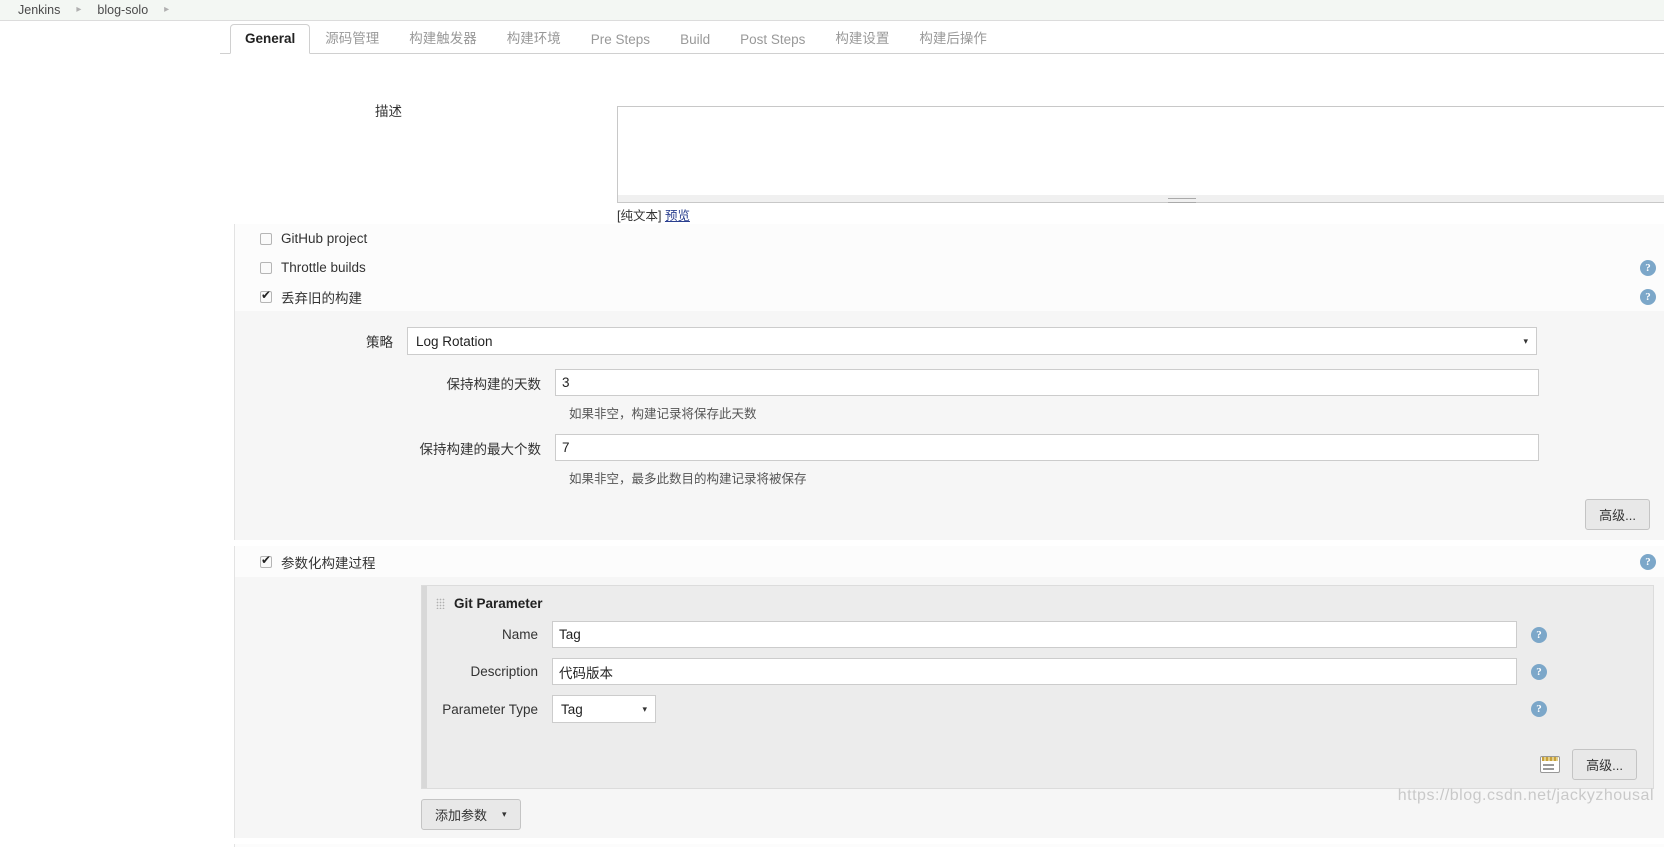 This screenshot has width=1664, height=847. I want to click on tab-post-build: 构建后操作, so click(953, 37).